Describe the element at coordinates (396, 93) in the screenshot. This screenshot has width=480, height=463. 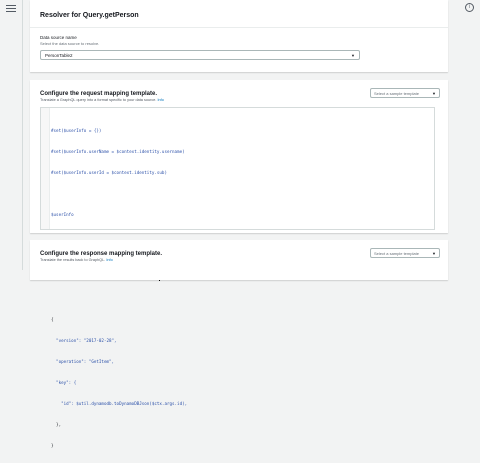
I see `request-template-select-label: Select a sample template` at that location.